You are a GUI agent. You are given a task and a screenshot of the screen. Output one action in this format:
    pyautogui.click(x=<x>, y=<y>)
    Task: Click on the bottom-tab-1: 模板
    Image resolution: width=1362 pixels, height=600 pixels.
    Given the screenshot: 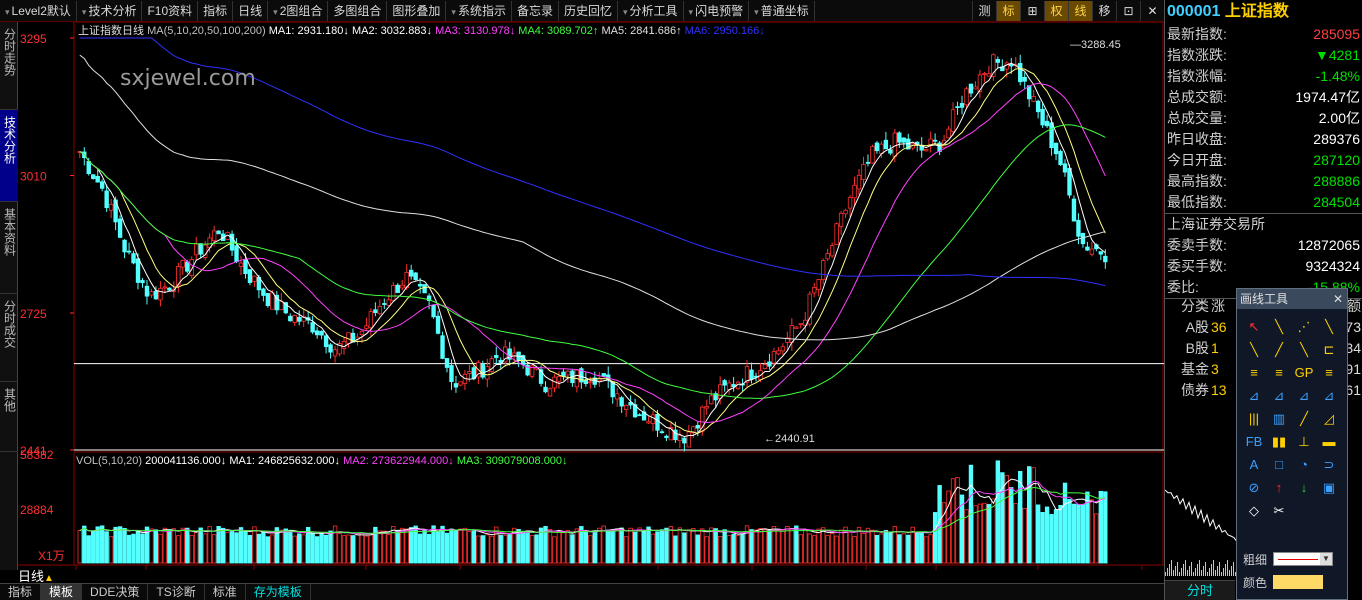 What is the action you would take?
    pyautogui.click(x=62, y=592)
    